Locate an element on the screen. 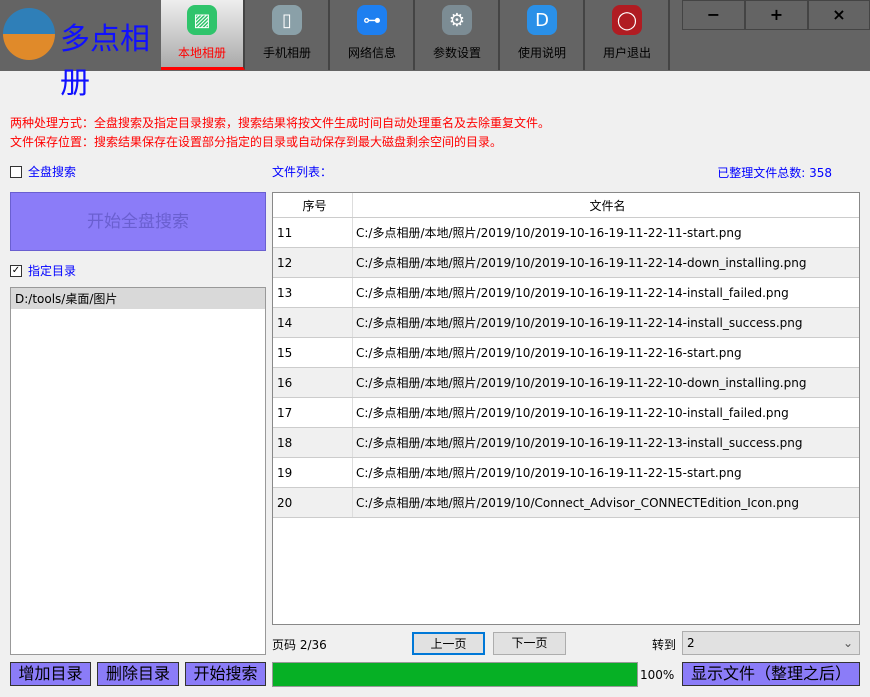 The width and height of the screenshot is (870, 697). cell-index: 19 is located at coordinates (313, 472).